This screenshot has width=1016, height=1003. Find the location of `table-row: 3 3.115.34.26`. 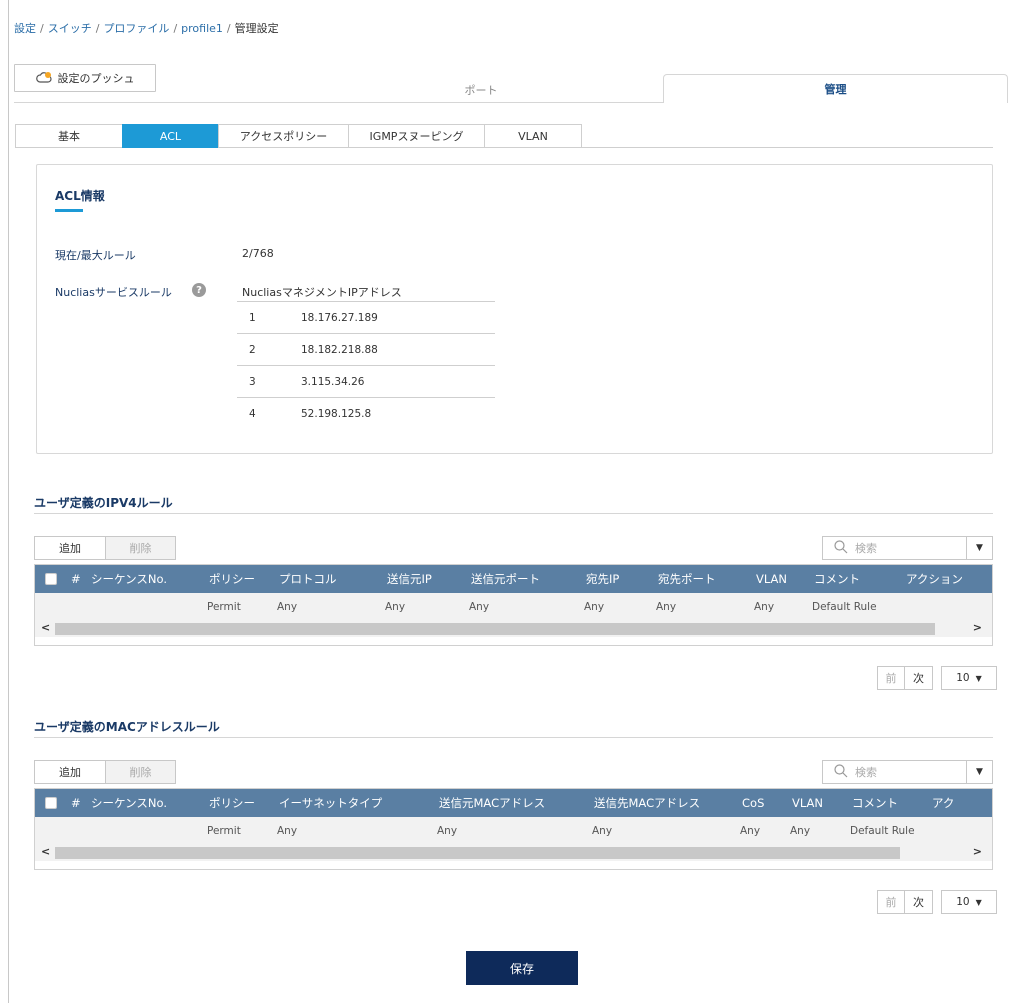

table-row: 3 3.115.34.26 is located at coordinates (366, 382).